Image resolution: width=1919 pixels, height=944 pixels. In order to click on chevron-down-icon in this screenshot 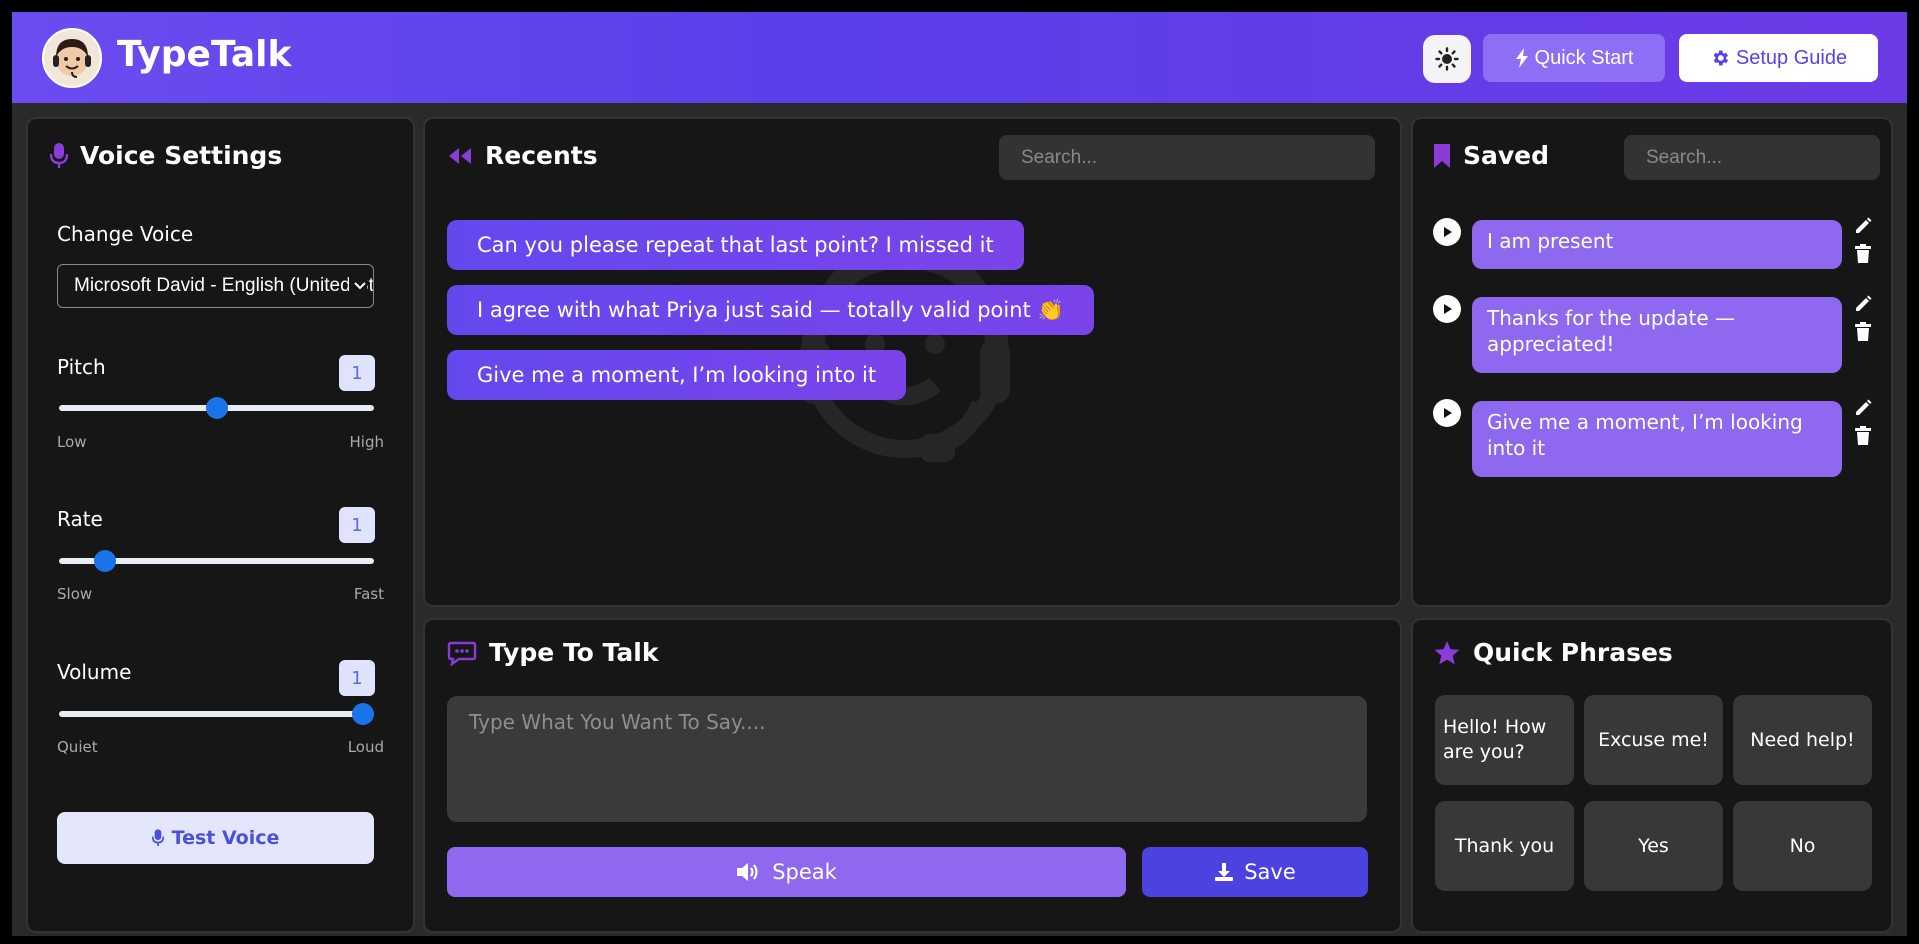, I will do `click(358, 286)`.